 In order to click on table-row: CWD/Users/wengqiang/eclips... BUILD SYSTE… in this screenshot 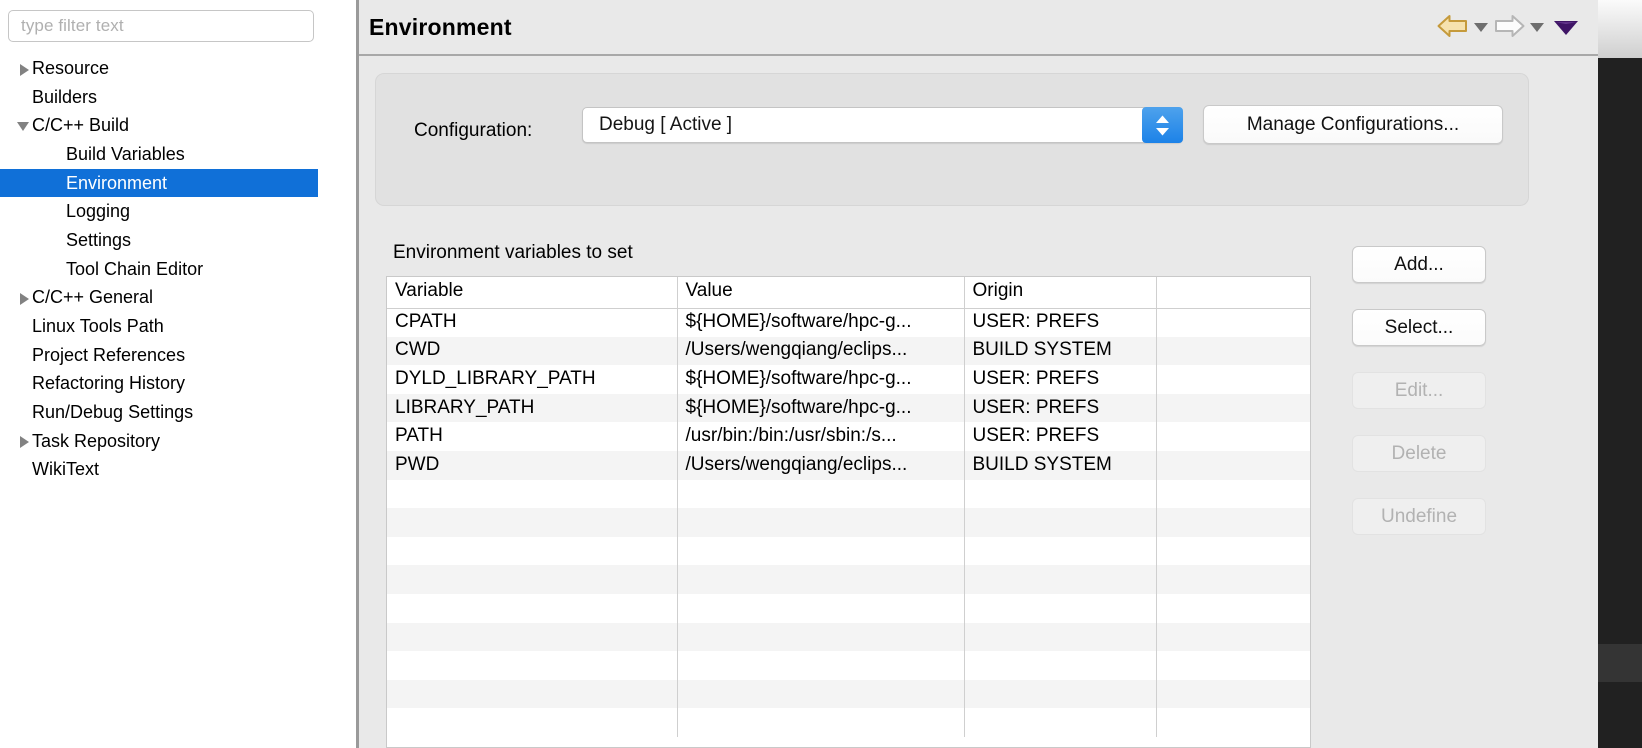, I will do `click(848, 351)`.